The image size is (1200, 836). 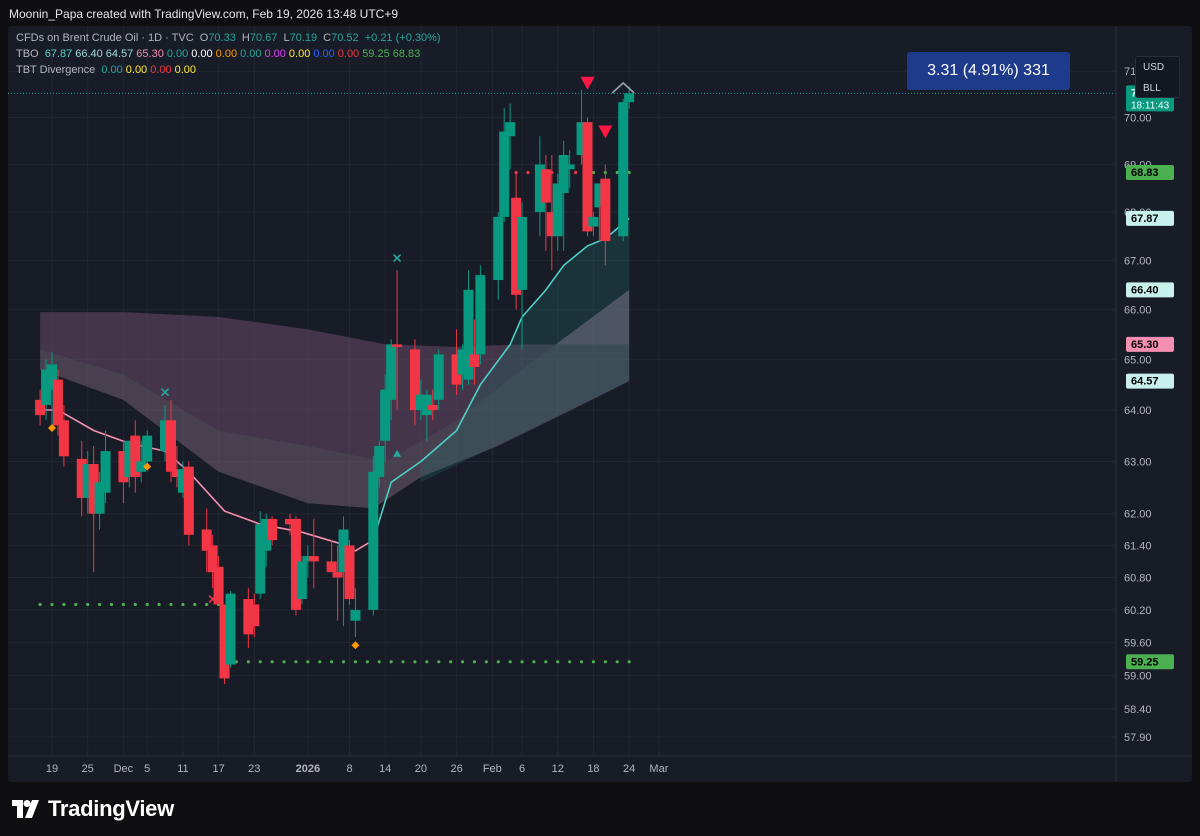 What do you see at coordinates (1138, 644) in the screenshot?
I see `y-tick-label-13: 59.60` at bounding box center [1138, 644].